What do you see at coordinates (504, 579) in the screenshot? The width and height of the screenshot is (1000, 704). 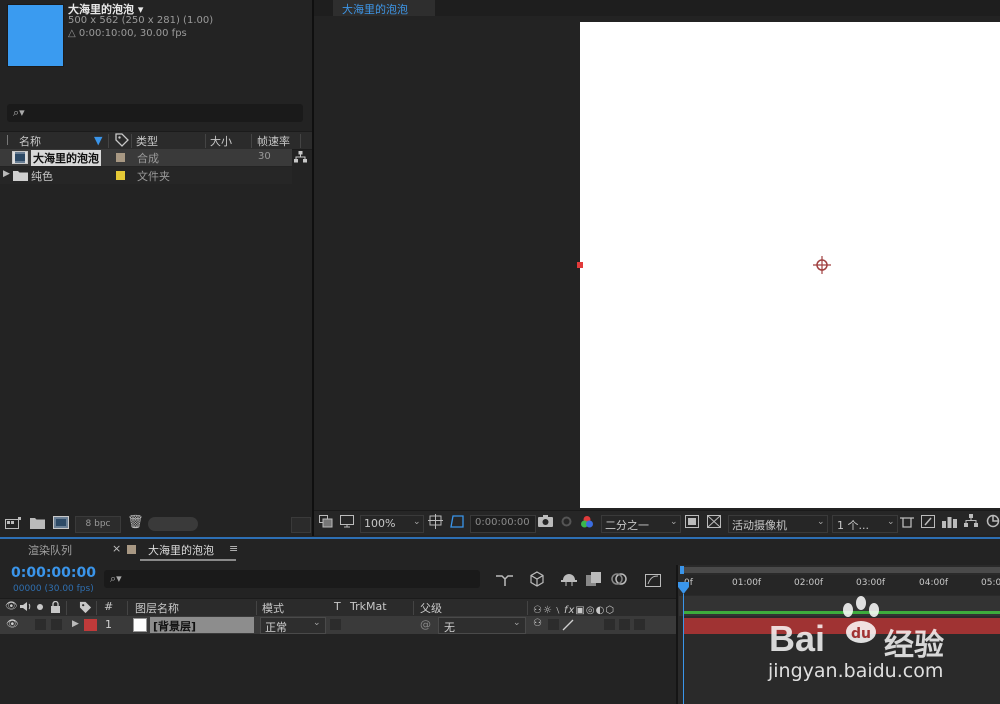 I see `comp-mini-flowchart-icon` at bounding box center [504, 579].